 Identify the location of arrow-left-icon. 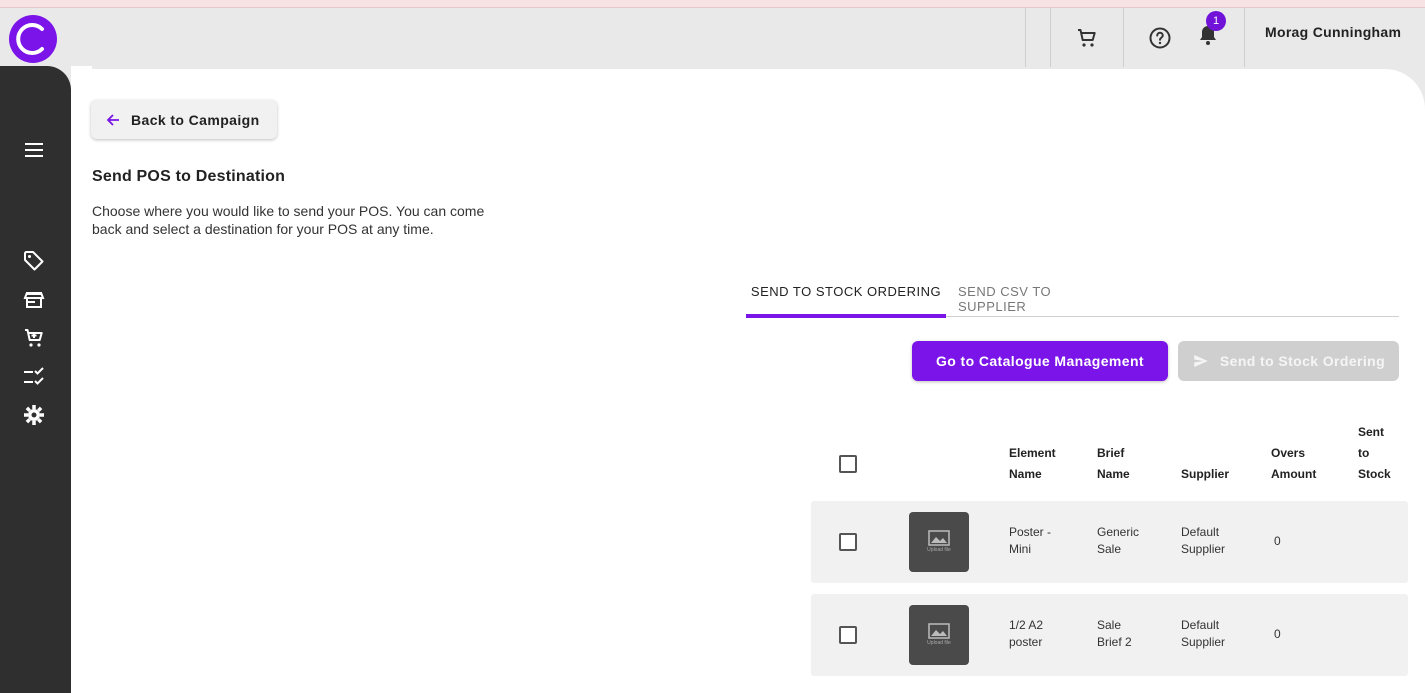
(112, 119).